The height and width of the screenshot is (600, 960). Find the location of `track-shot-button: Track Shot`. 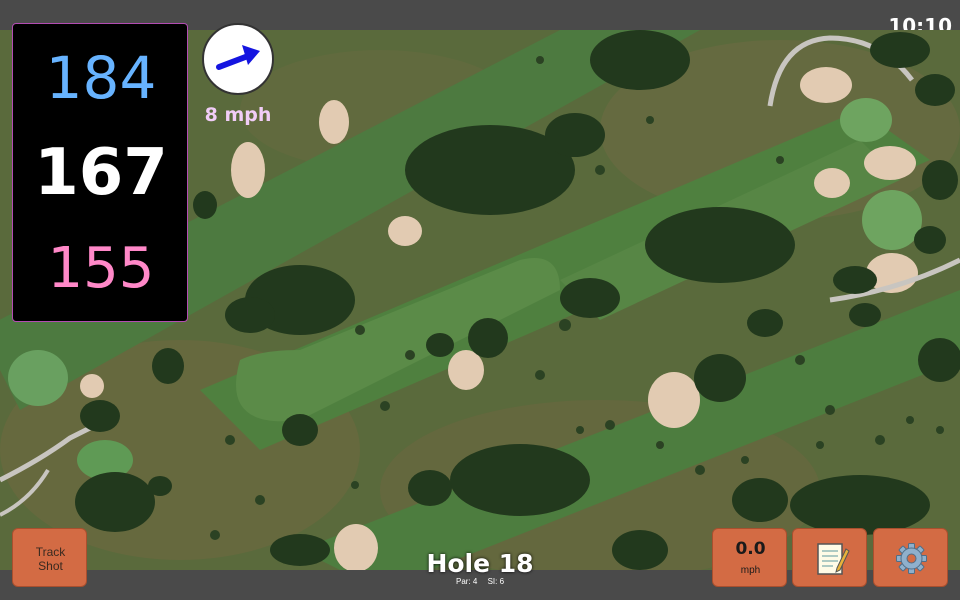

track-shot-button: Track Shot is located at coordinates (49, 557).